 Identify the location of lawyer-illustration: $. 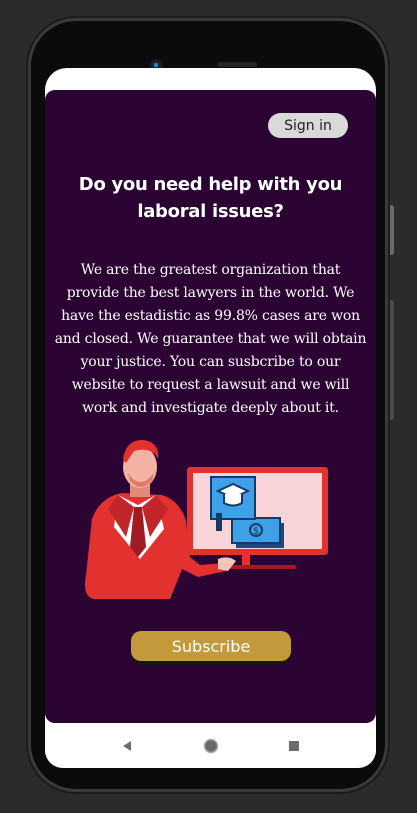
(203, 524).